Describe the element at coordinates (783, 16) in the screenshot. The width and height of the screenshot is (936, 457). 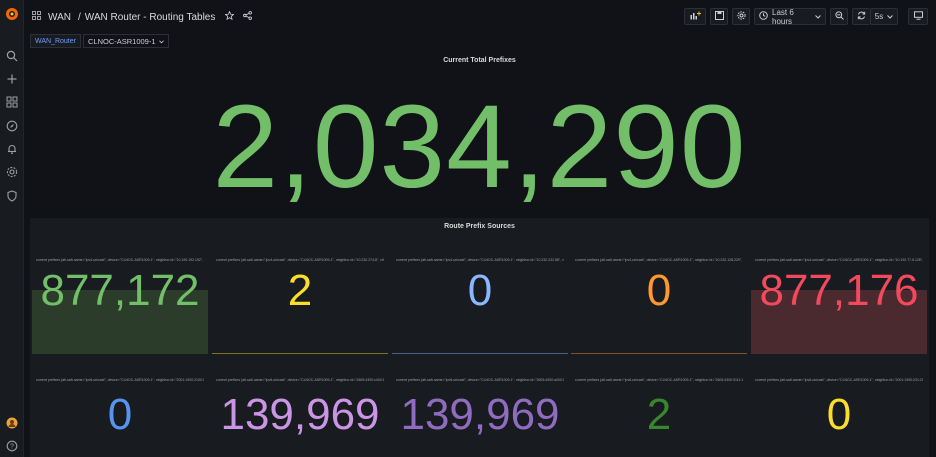
I see `time-range-label: Last 6 hours` at that location.